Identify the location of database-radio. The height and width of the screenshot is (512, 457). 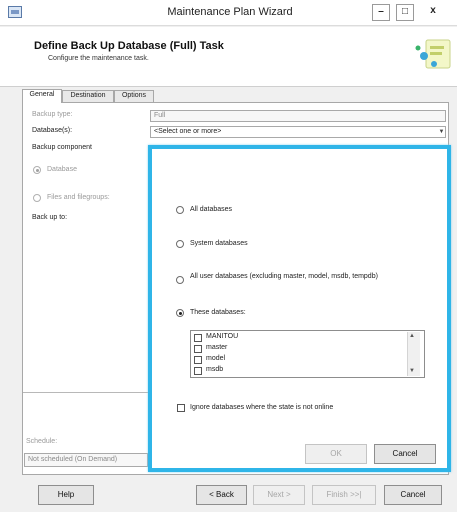
(37, 170).